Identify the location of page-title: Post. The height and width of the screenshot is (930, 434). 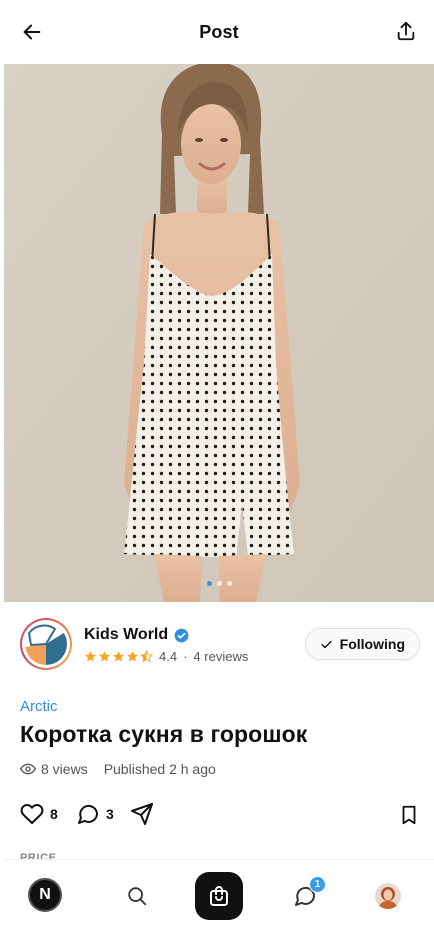
(219, 31).